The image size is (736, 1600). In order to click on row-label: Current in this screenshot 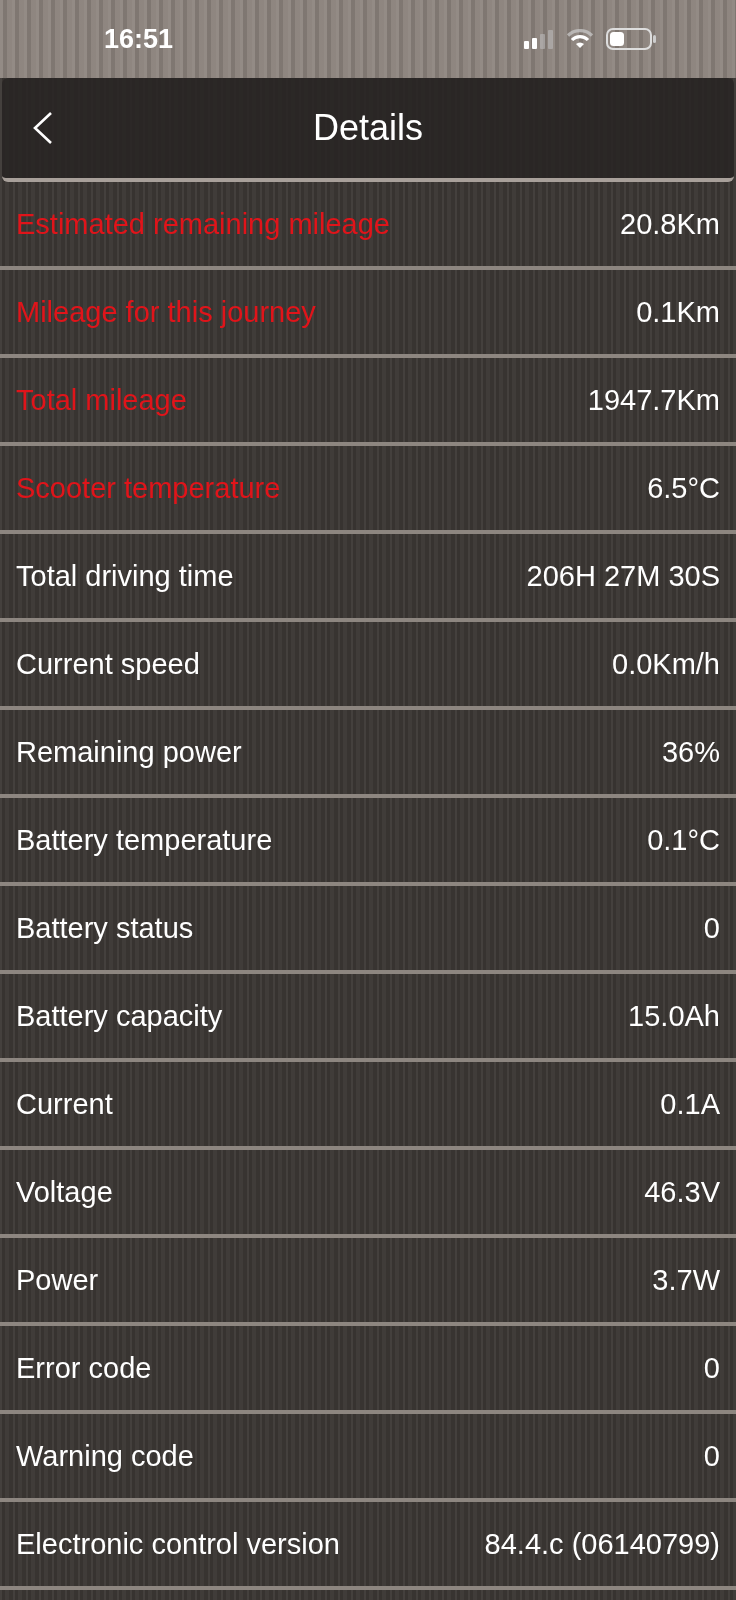, I will do `click(64, 1104)`.